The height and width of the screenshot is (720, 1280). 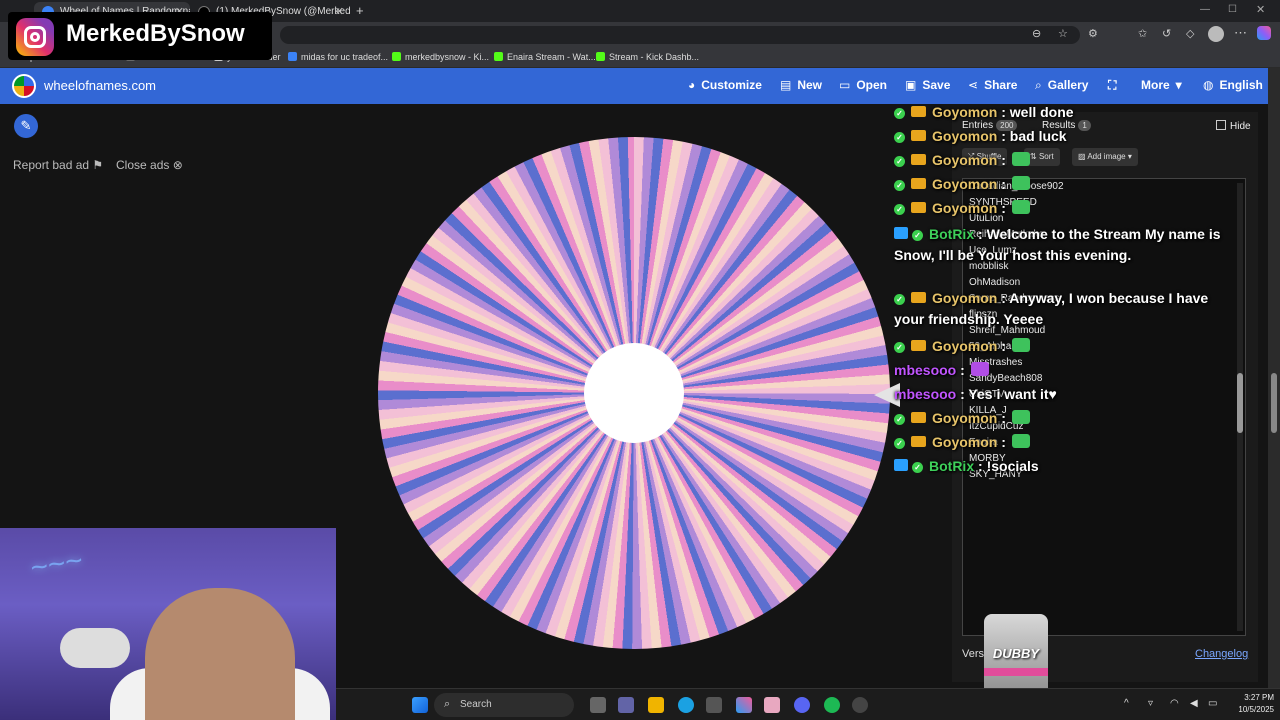 What do you see at coordinates (598, 705) in the screenshot?
I see `task-view-icon` at bounding box center [598, 705].